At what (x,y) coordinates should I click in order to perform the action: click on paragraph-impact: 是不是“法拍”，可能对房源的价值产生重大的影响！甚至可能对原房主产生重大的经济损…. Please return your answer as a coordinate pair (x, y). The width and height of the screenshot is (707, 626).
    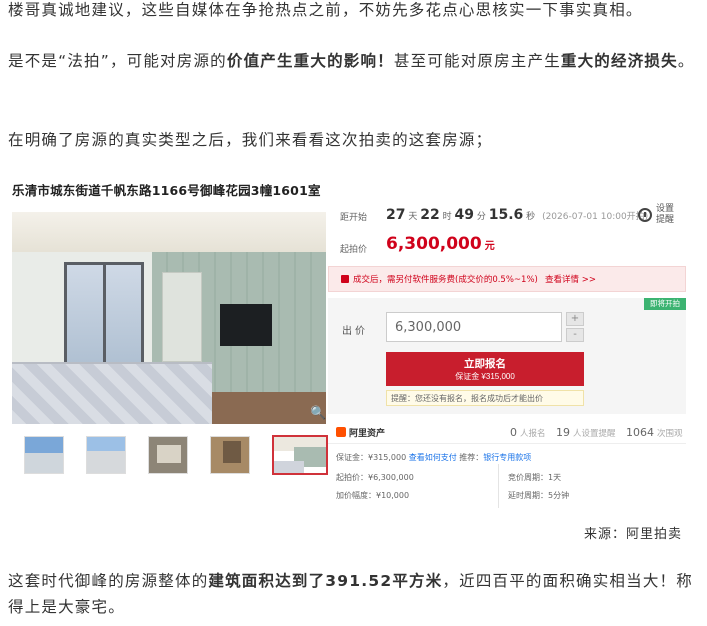
    Looking at the image, I should click on (353, 61).